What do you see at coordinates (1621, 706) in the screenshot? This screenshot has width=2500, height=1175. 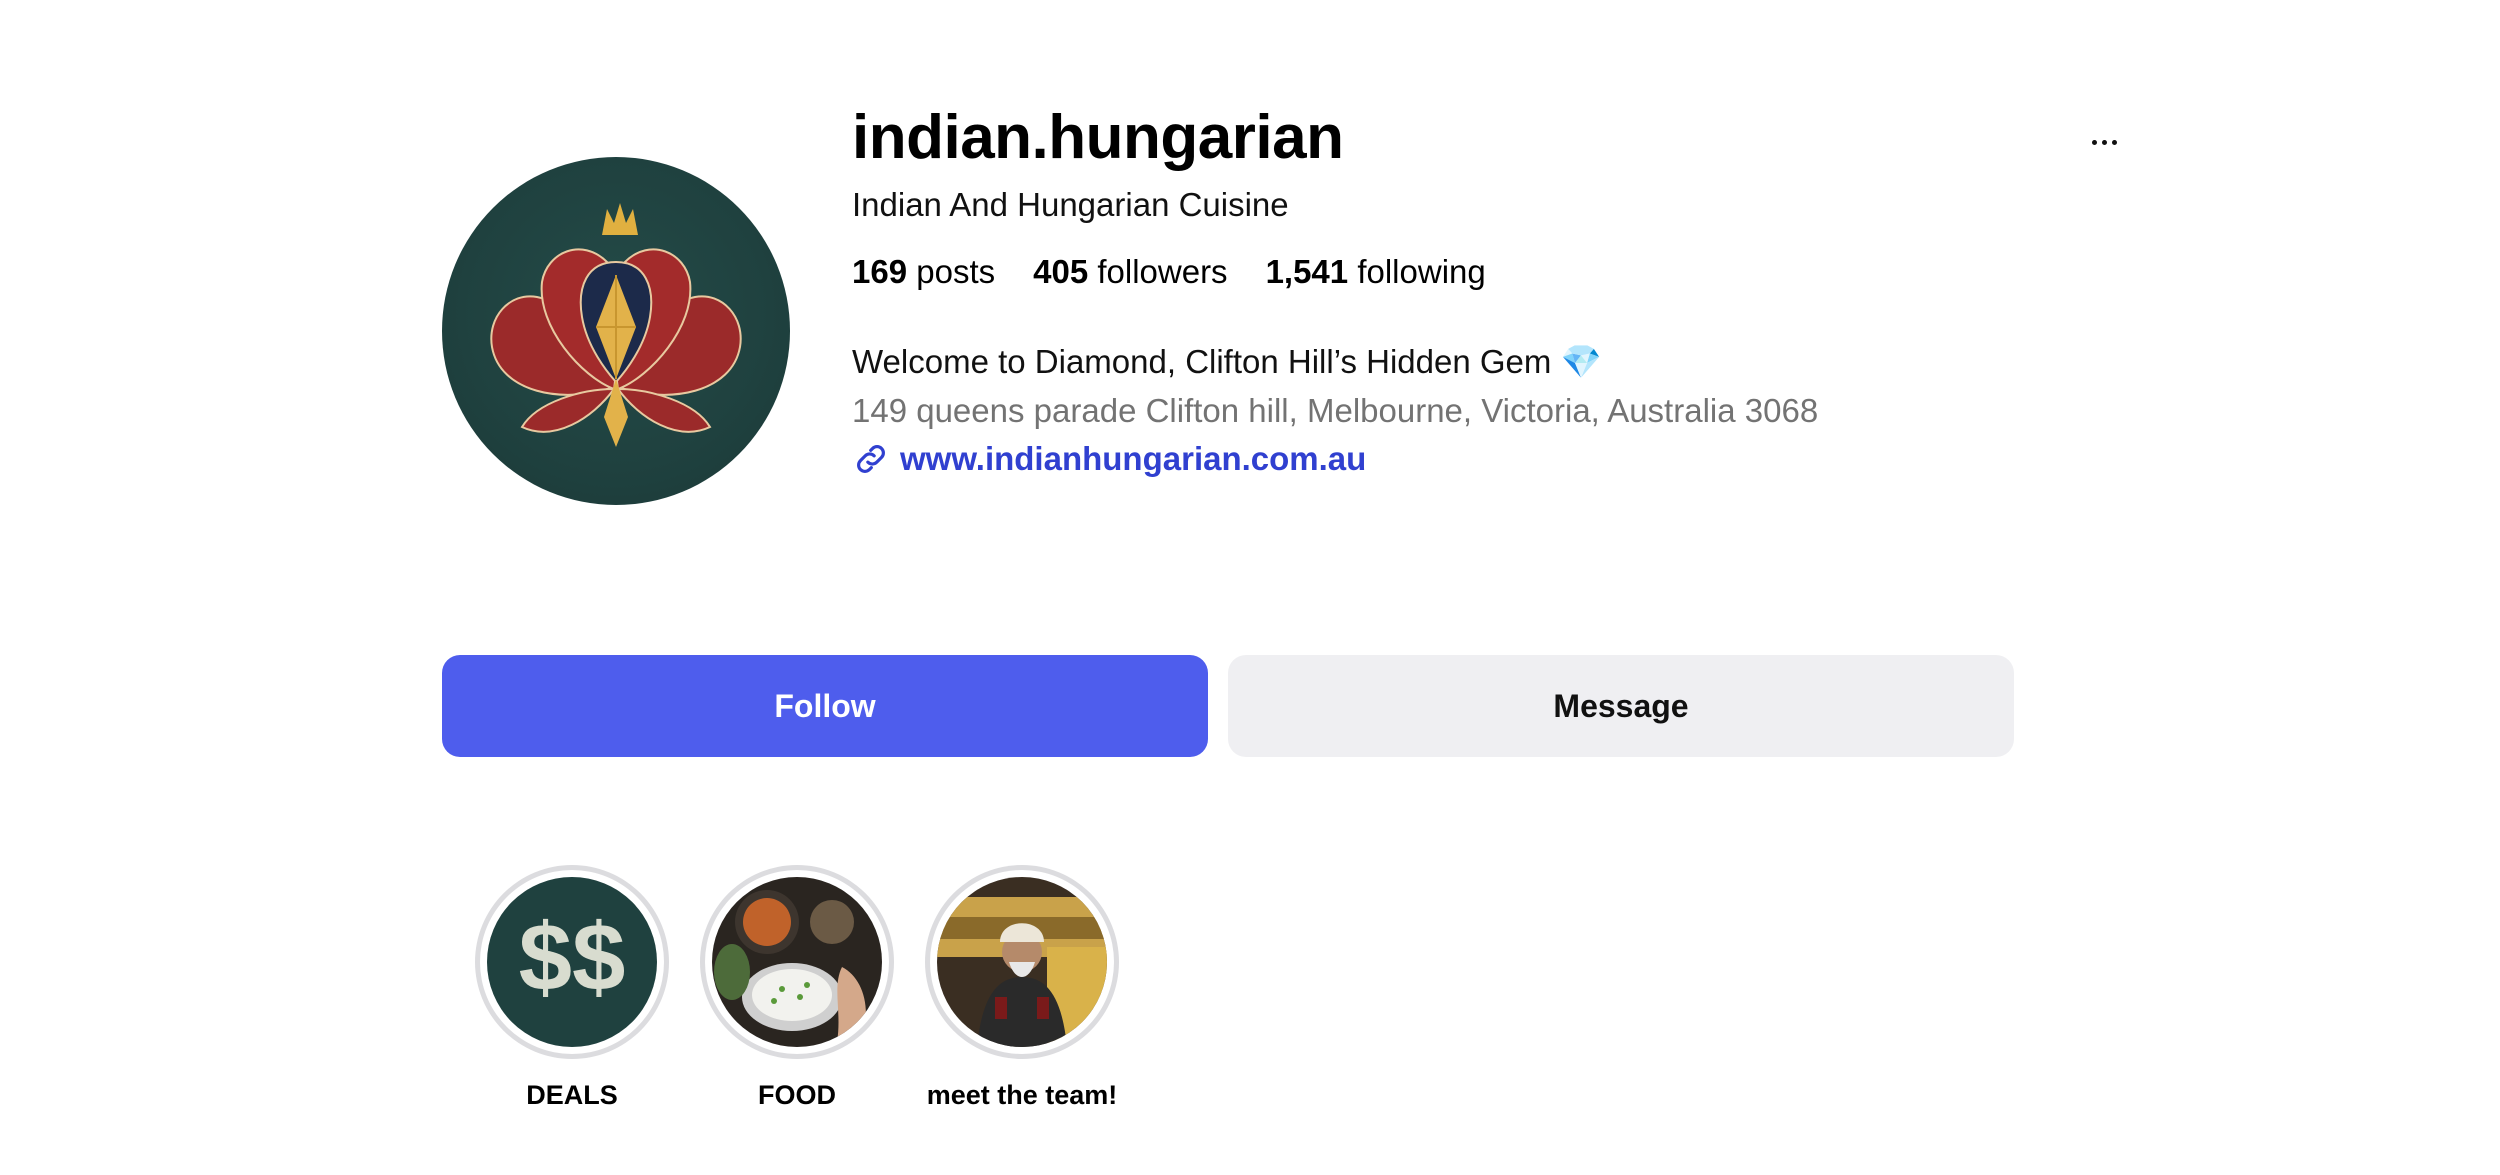 I see `message-button: Message` at bounding box center [1621, 706].